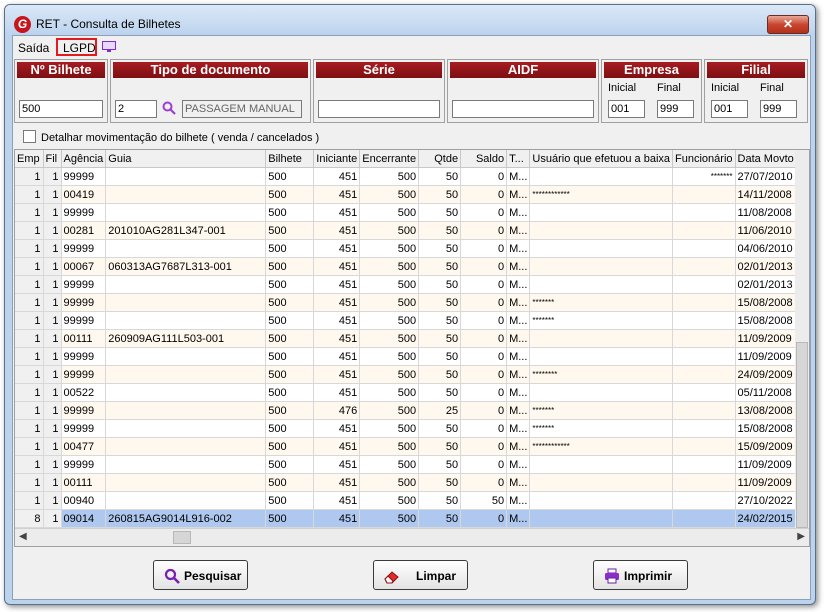 Image resolution: width=824 pixels, height=612 pixels. What do you see at coordinates (601, 428) in the screenshot?
I see `table-cell: *******` at bounding box center [601, 428].